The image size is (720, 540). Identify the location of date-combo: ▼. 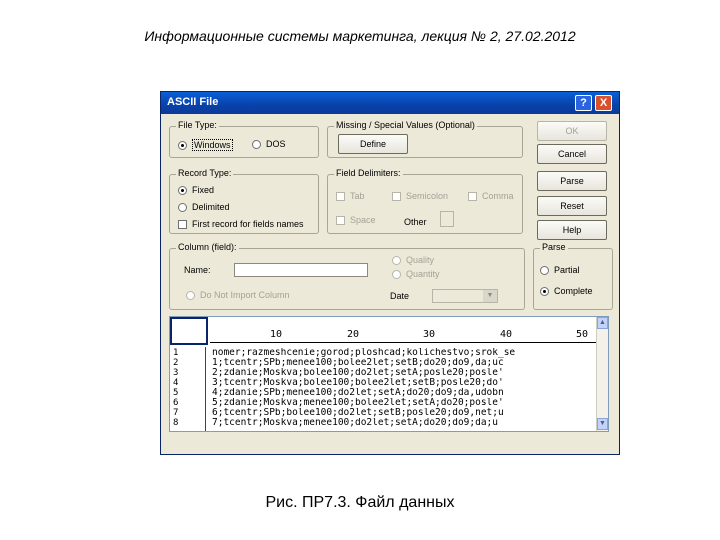
(465, 296).